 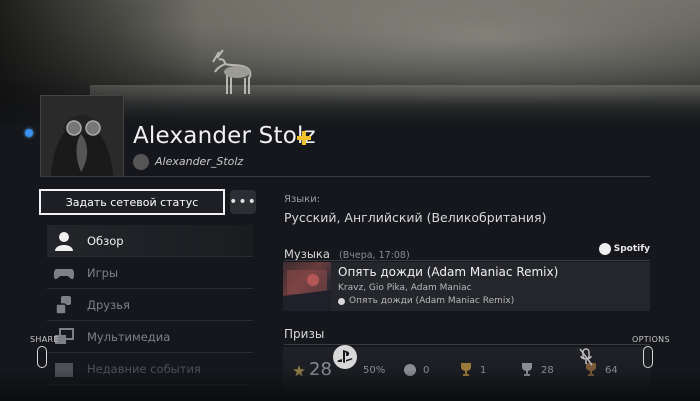 I want to click on music-divider, so click(x=467, y=260).